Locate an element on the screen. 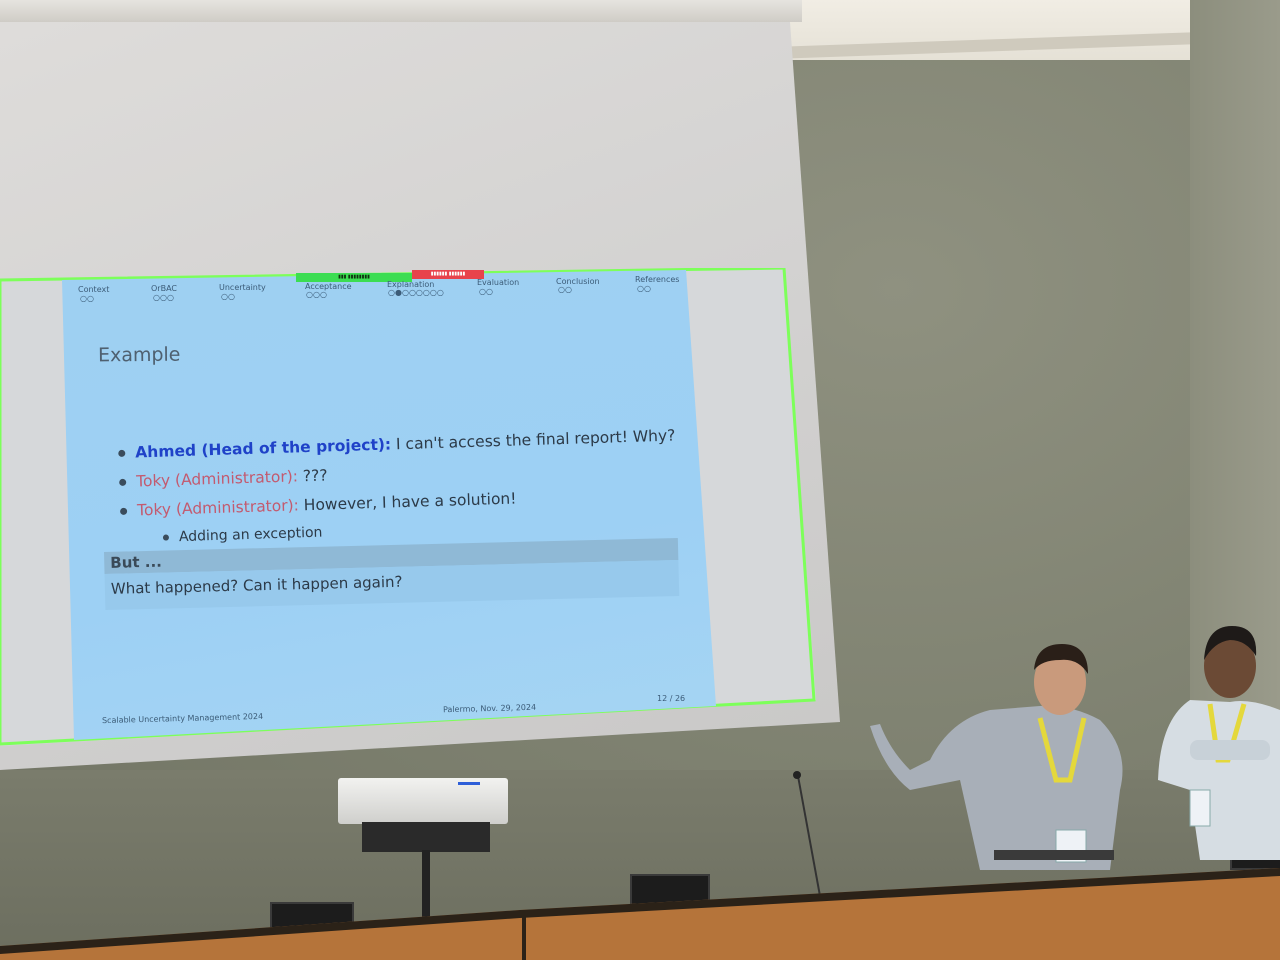 The width and height of the screenshot is (1280, 960). nav-orbac: OrBAC is located at coordinates (164, 288).